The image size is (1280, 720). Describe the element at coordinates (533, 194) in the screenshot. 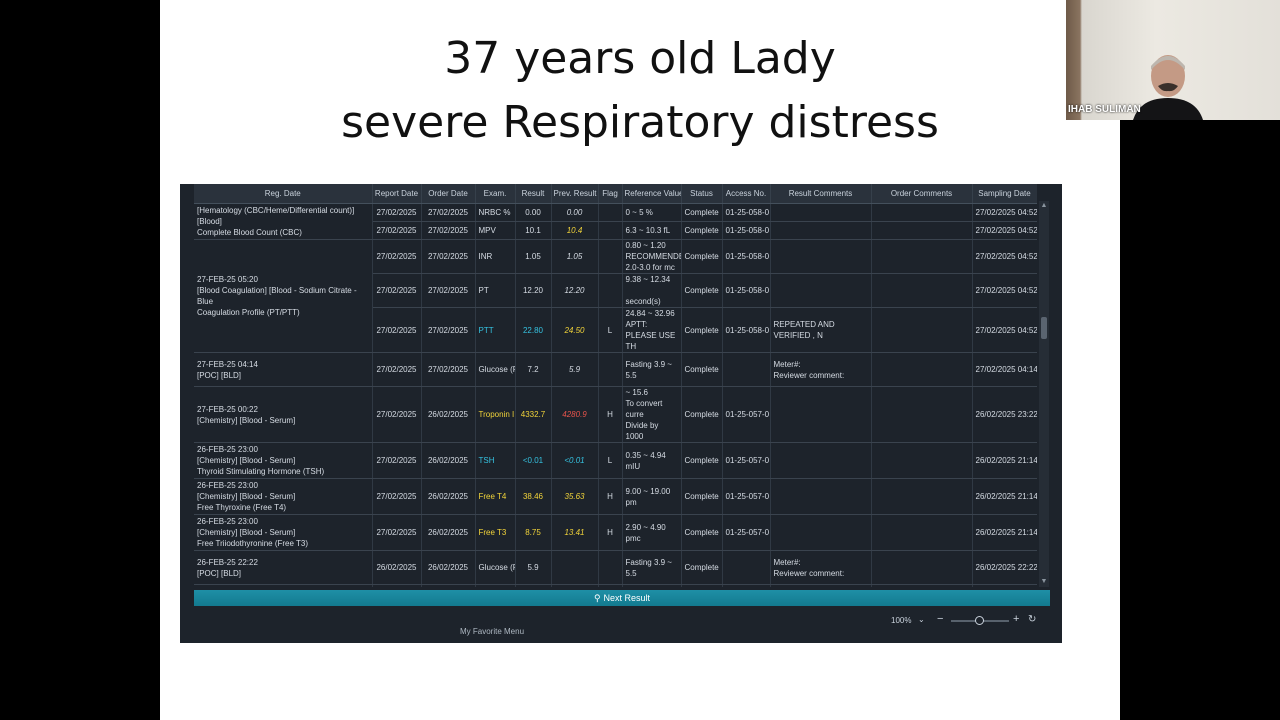

I see `column-header: Result` at that location.